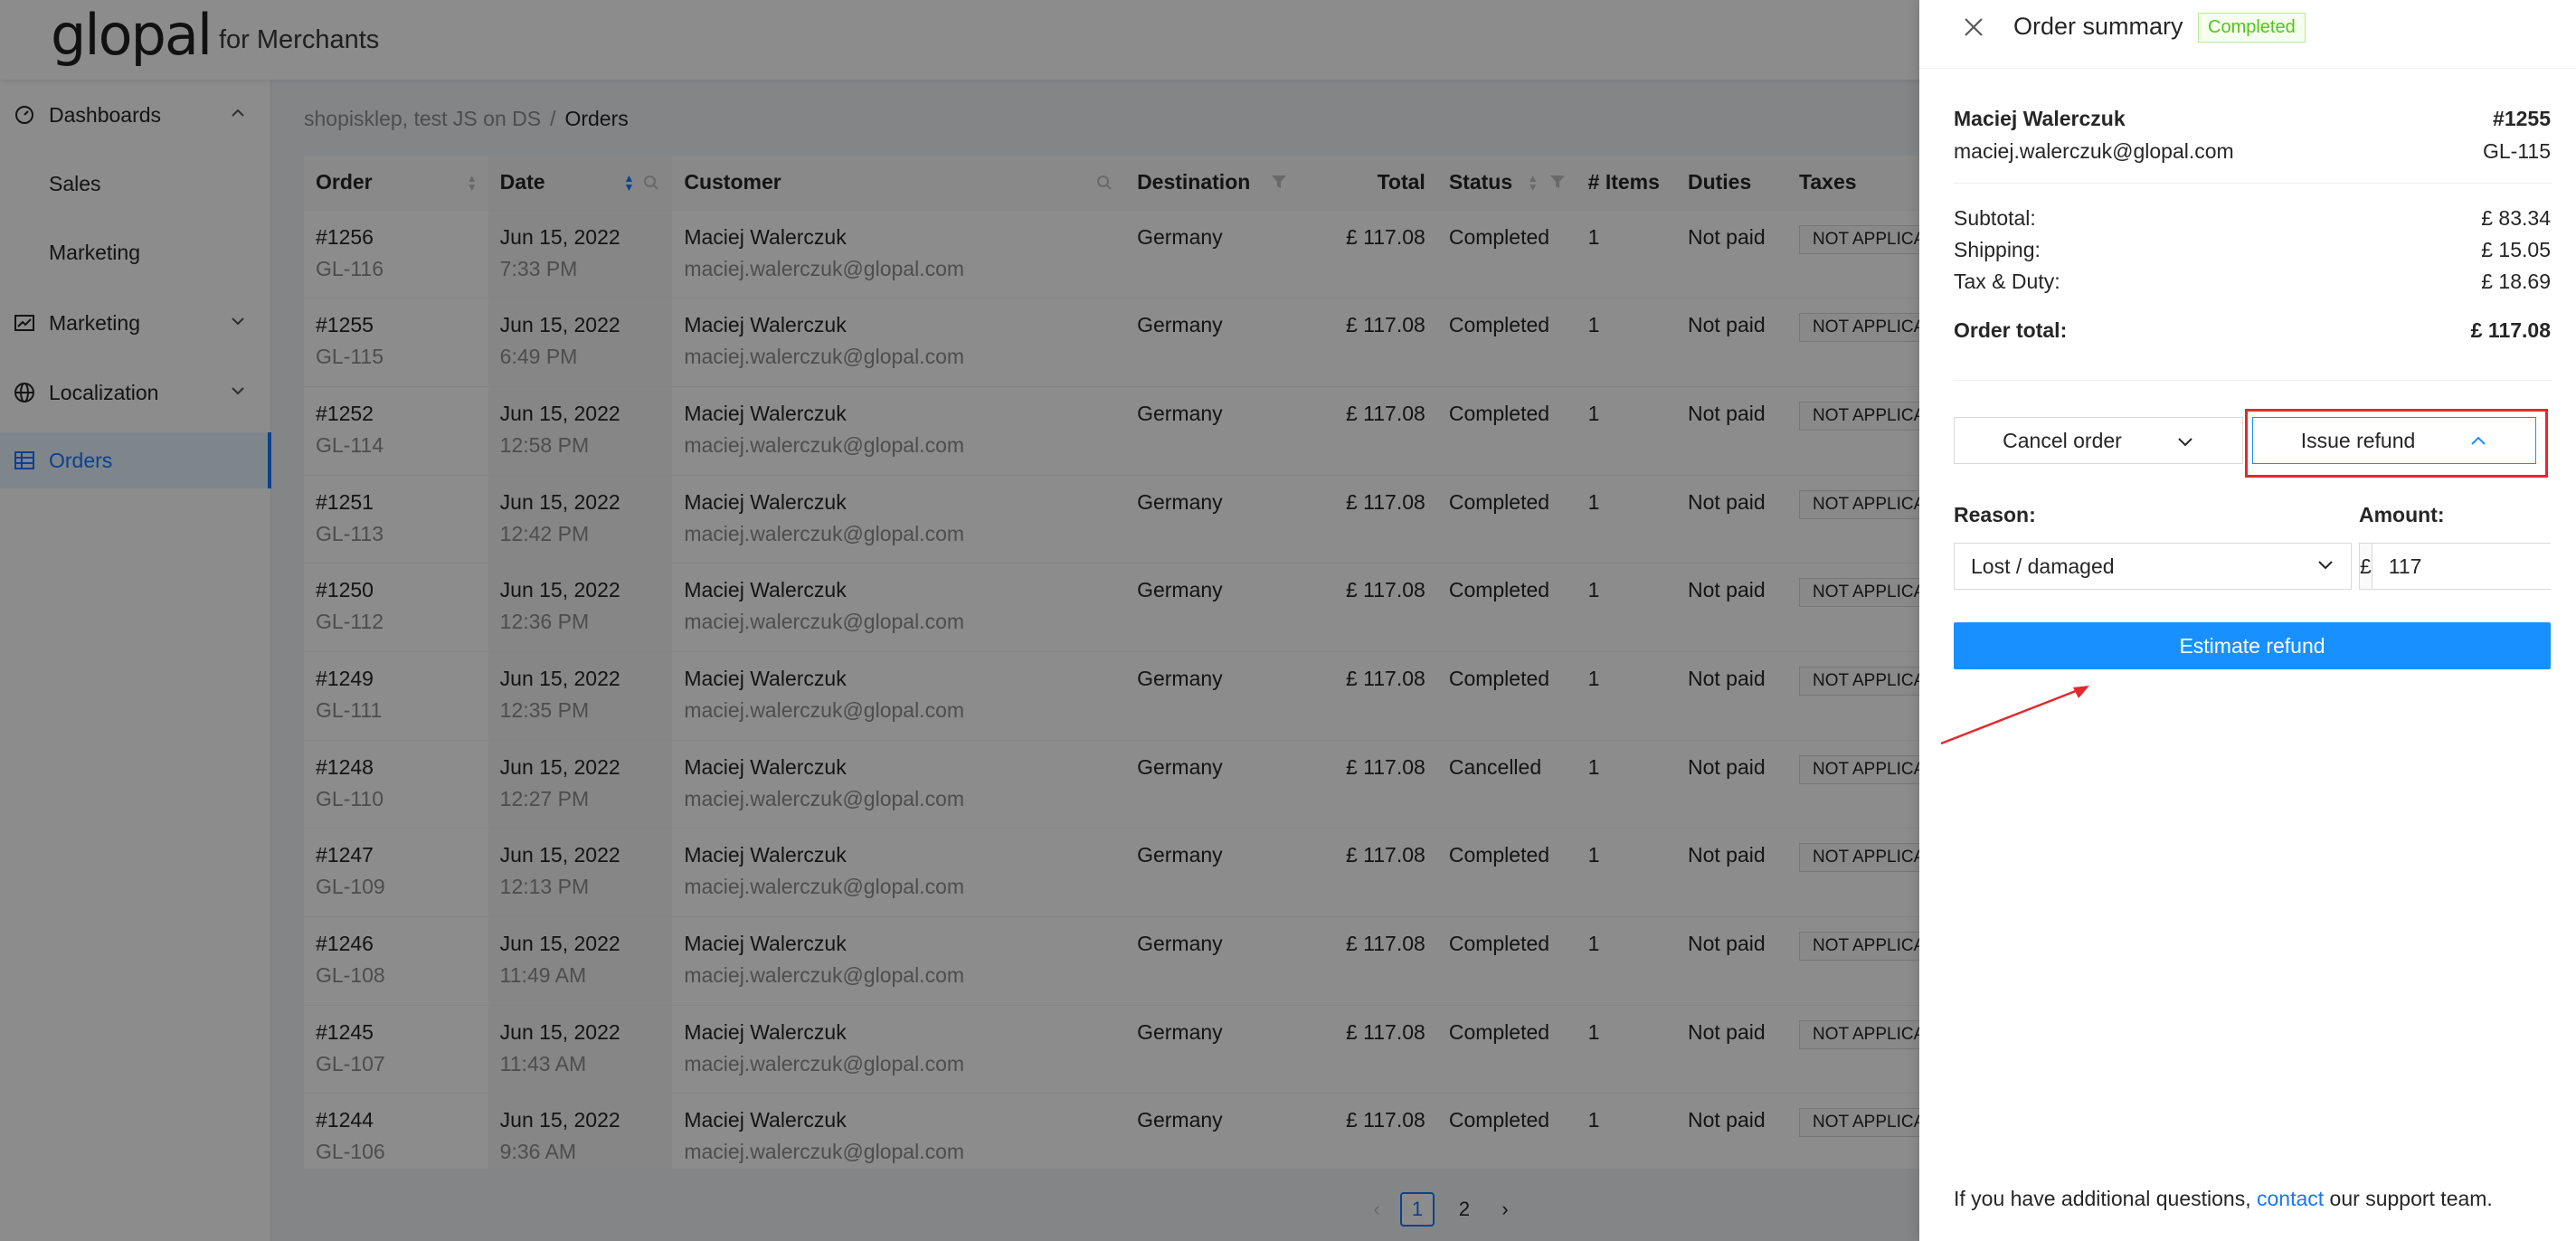 This screenshot has width=2576, height=1241. I want to click on currency-prefix: £, so click(2366, 566).